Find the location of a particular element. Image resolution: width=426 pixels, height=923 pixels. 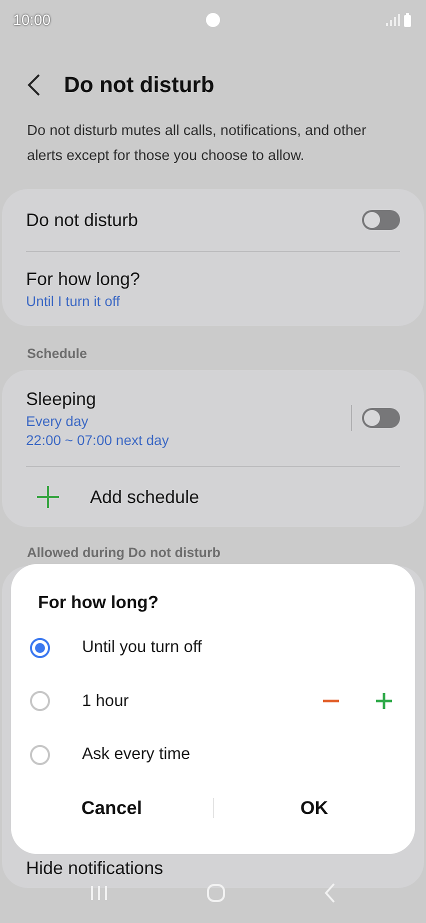

cancel-button: Cancel is located at coordinates (111, 808).